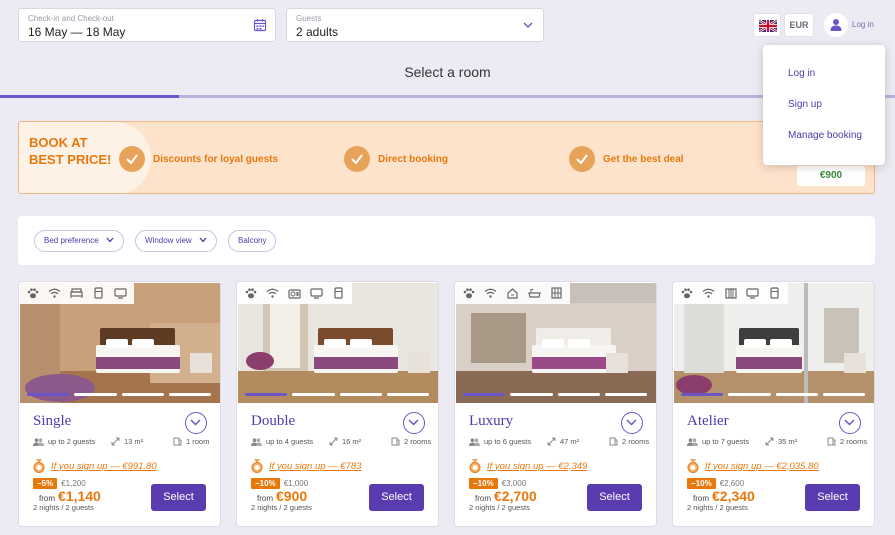  Describe the element at coordinates (551, 441) in the screenshot. I see `area-icon` at that location.